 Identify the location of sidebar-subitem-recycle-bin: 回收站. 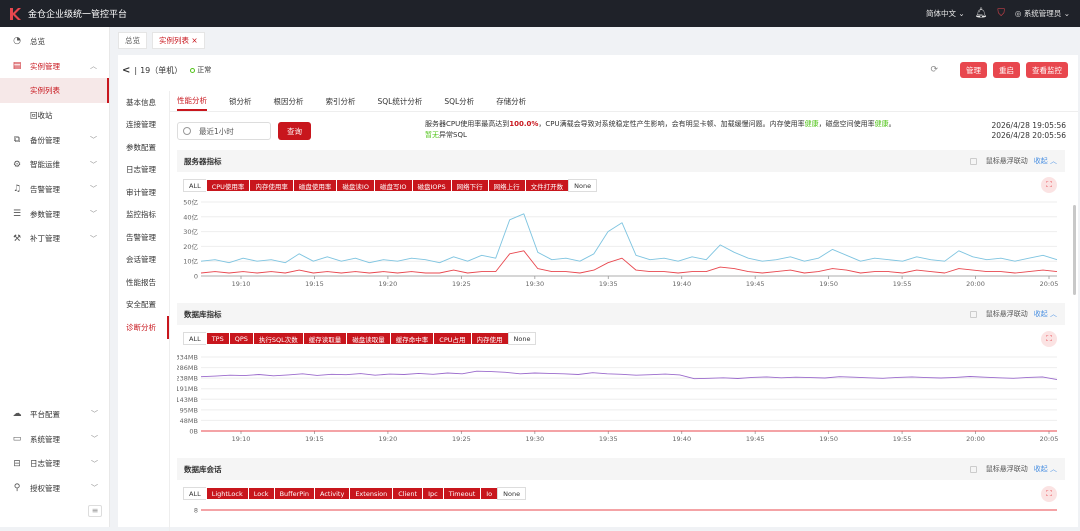
(54, 115).